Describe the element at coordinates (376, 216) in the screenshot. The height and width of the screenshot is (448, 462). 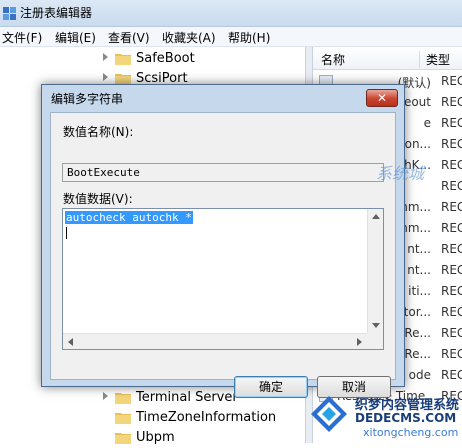
I see `scroll-up-icon` at that location.